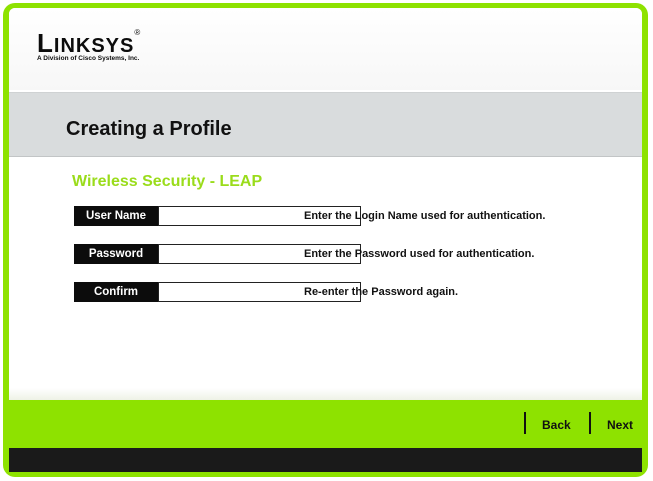  I want to click on title-band: Creating a Profile, so click(325, 124).